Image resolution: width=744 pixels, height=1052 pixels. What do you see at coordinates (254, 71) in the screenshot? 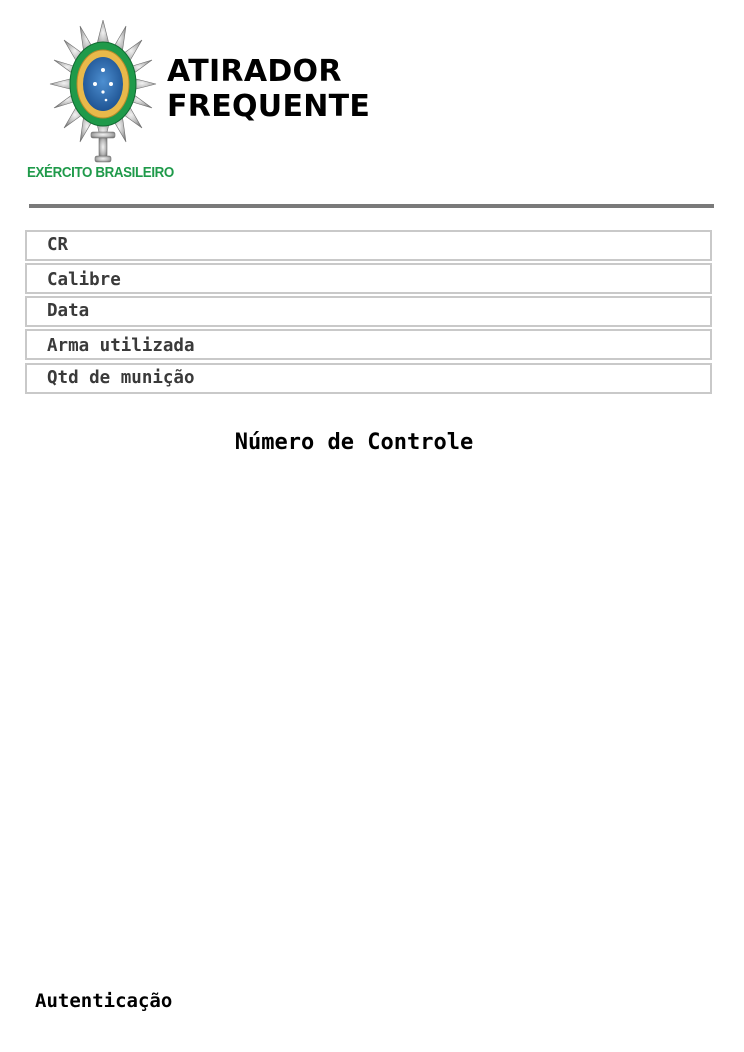
I see `title-line-1: ATIRADOR` at bounding box center [254, 71].